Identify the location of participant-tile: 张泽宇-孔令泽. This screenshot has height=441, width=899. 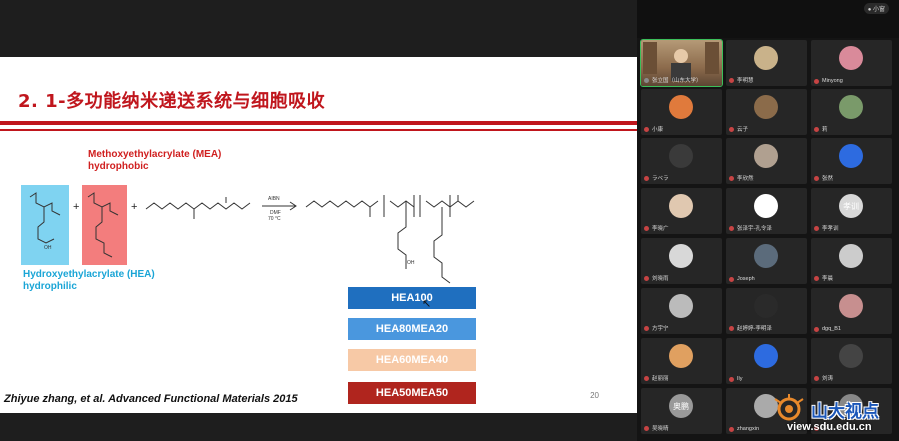
(766, 211).